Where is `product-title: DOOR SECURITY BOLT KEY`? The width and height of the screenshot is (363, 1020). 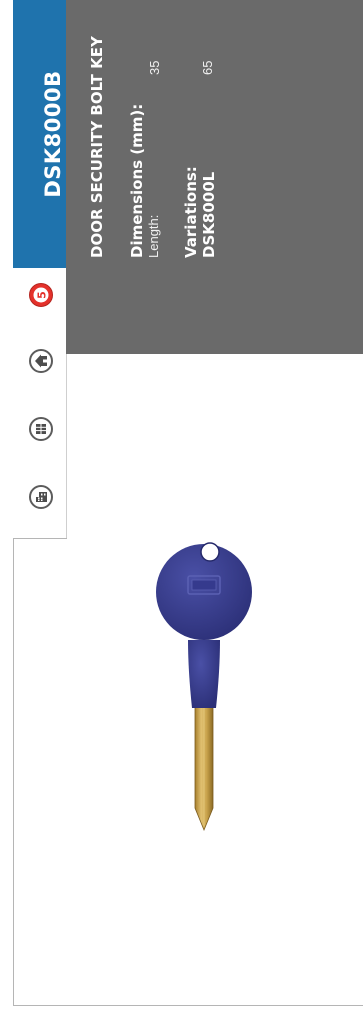
product-title: DOOR SECURITY BOLT KEY is located at coordinates (97, 147).